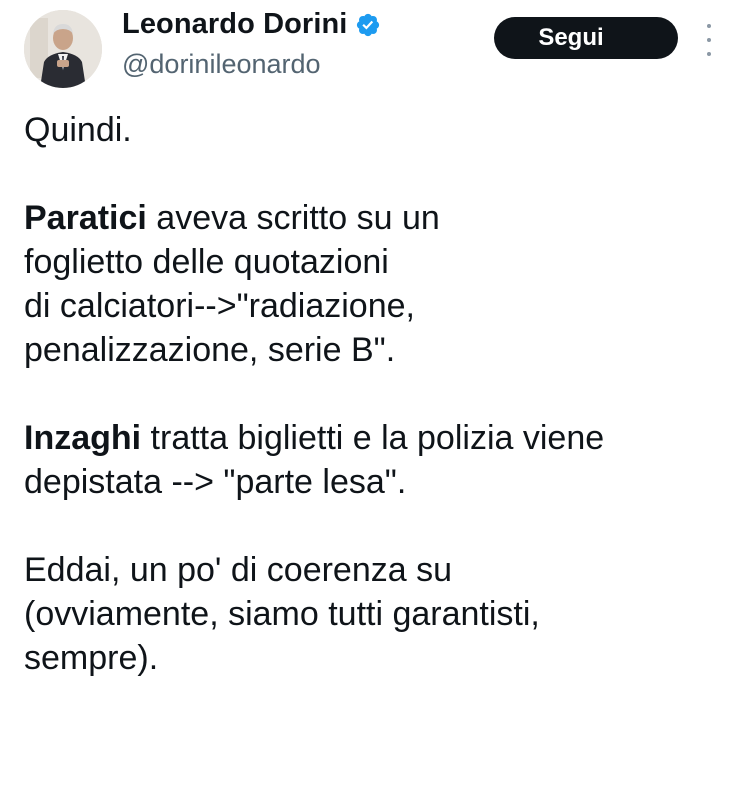  Describe the element at coordinates (586, 38) in the screenshot. I see `follow-button: Segui` at that location.